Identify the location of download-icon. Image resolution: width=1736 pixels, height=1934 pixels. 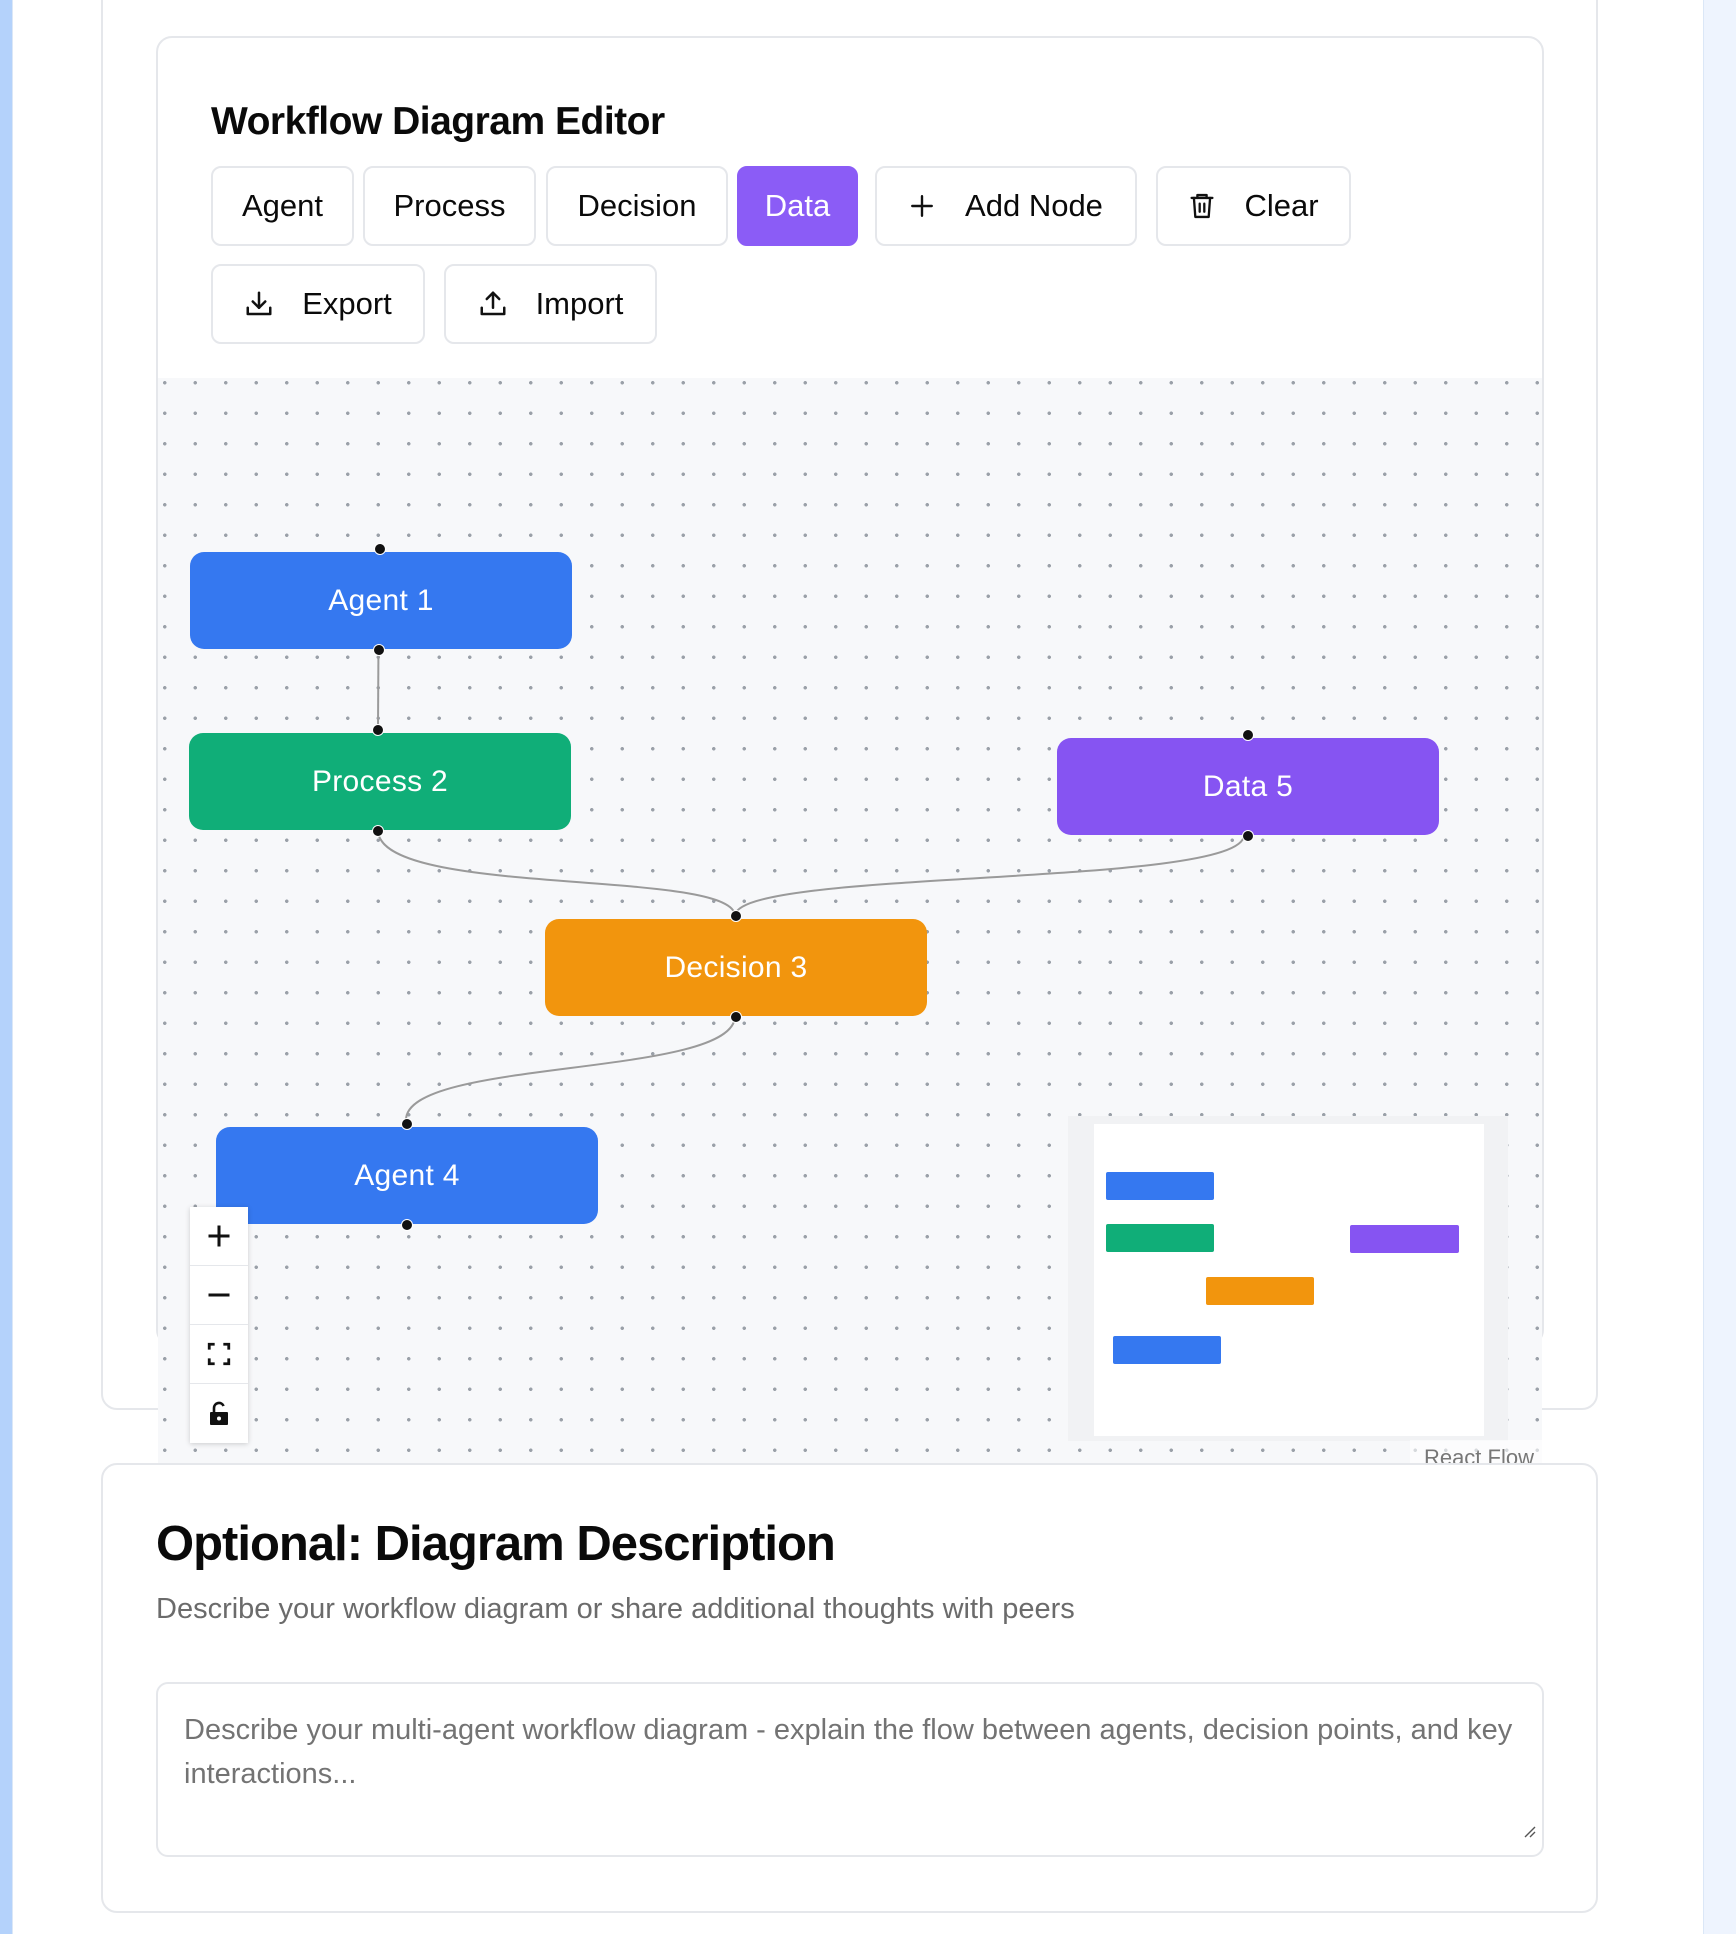
(259, 304).